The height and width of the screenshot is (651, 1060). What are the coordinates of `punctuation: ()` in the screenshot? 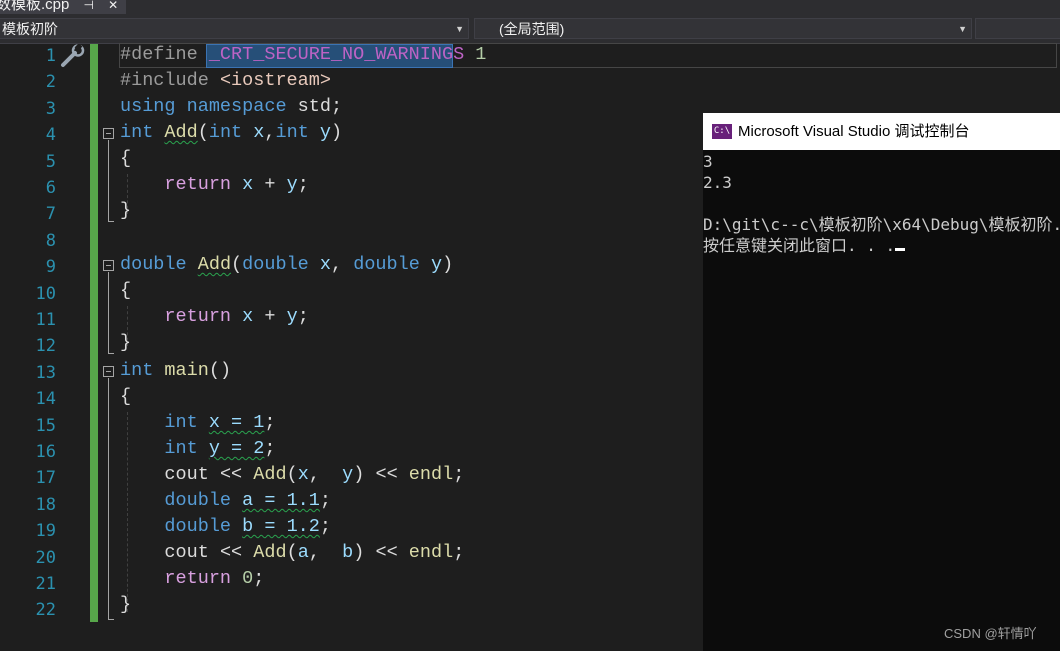 It's located at (220, 370).